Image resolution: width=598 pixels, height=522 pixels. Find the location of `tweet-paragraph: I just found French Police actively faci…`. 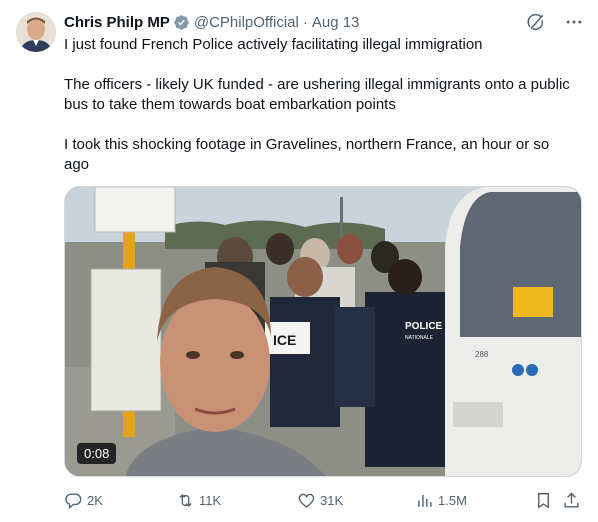

tweet-paragraph: I just found French Police actively faci… is located at coordinates (273, 44).